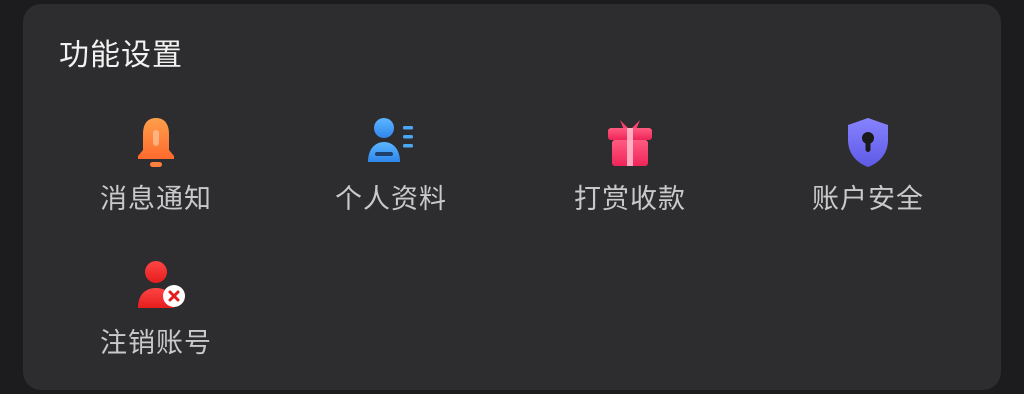  I want to click on item-label: 账户安全, so click(868, 199).